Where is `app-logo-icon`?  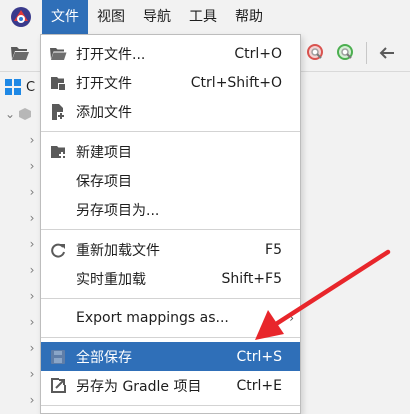
app-logo-icon is located at coordinates (21, 17).